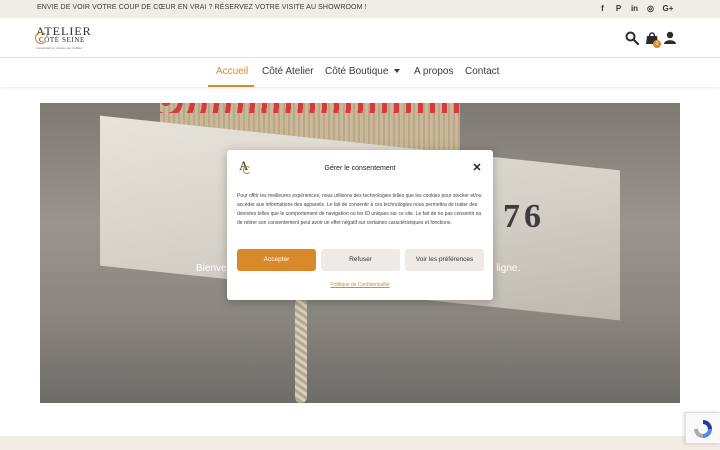 Image resolution: width=720 pixels, height=450 pixels. I want to click on privacy-policy-link: Politique de Confidentialité, so click(360, 285).